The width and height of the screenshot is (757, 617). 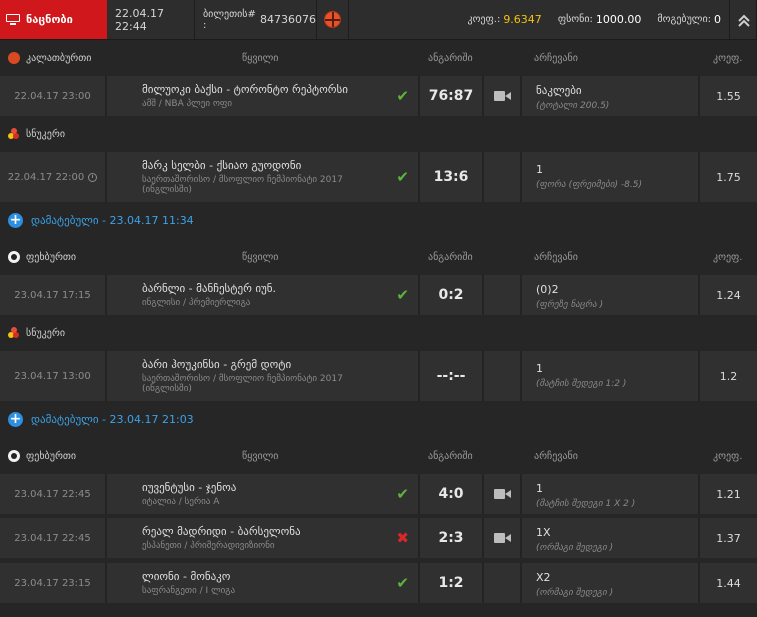 What do you see at coordinates (586, 504) in the screenshot?
I see `choice-market: (მატჩის შედეგი 1 X 2 )` at bounding box center [586, 504].